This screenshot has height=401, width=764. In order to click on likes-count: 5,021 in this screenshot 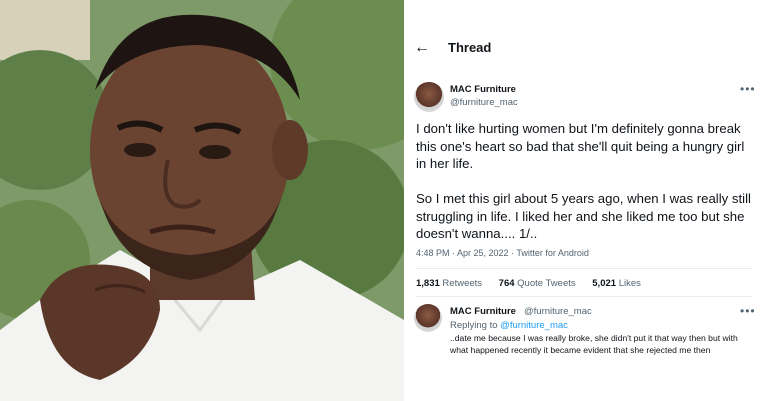, I will do `click(604, 283)`.